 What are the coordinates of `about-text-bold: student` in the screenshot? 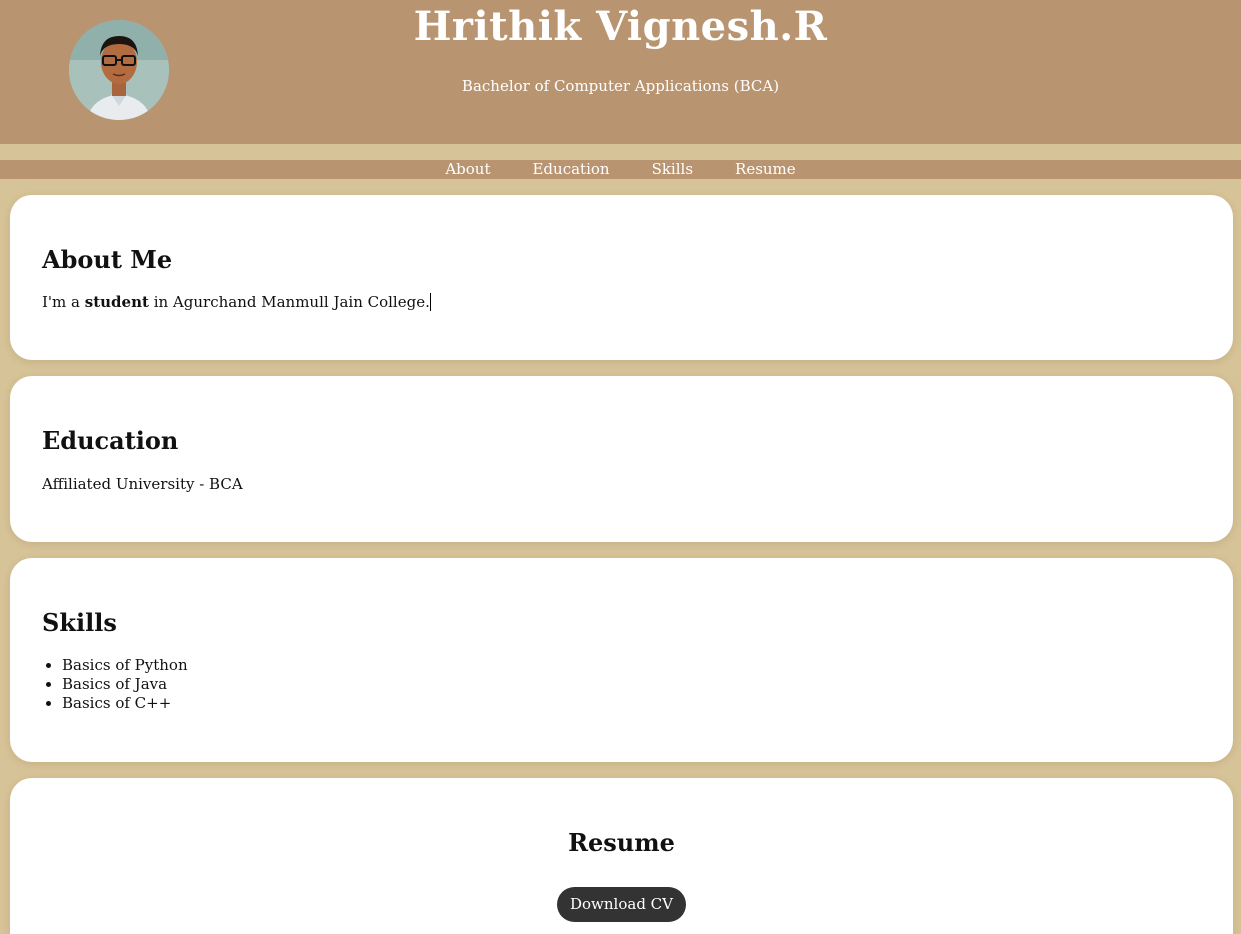 It's located at (116, 302).